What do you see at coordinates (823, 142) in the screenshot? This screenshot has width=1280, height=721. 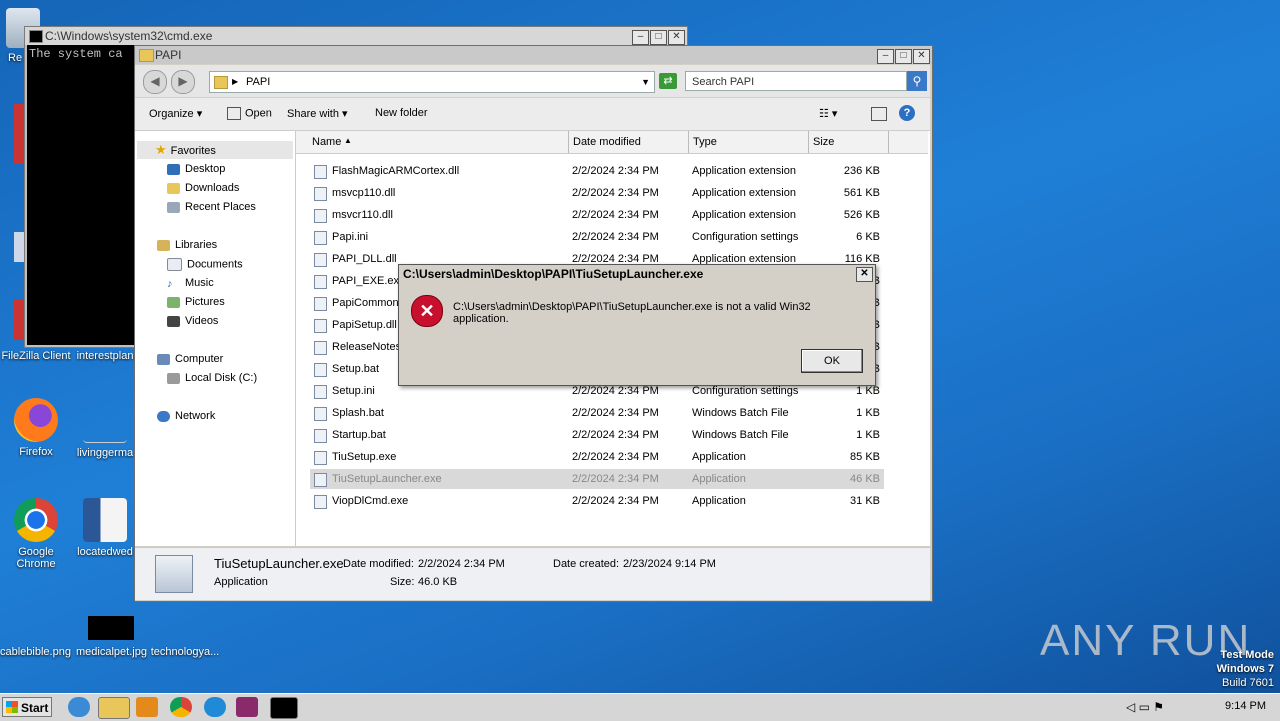 I see `column-size: Size` at bounding box center [823, 142].